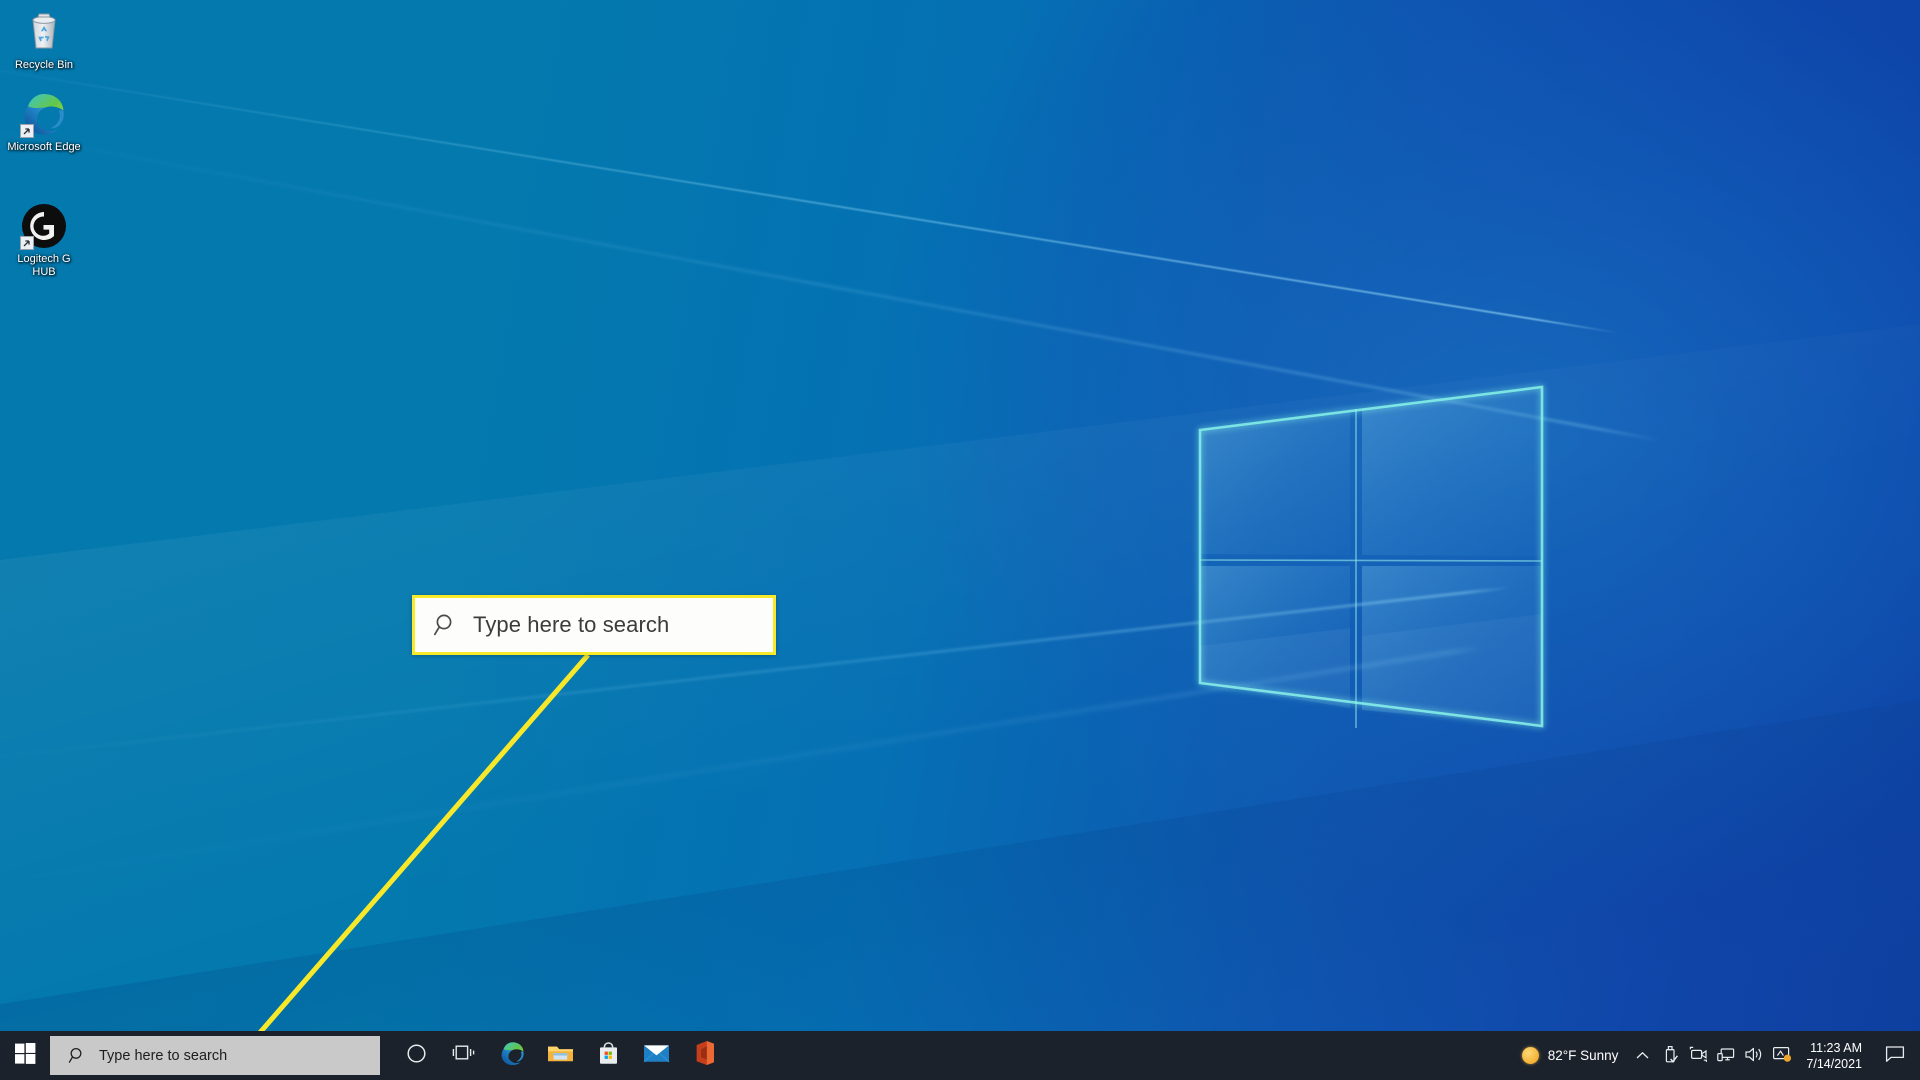 The height and width of the screenshot is (1080, 1920). What do you see at coordinates (1836, 1047) in the screenshot?
I see `clock-time: 11:23 AM` at bounding box center [1836, 1047].